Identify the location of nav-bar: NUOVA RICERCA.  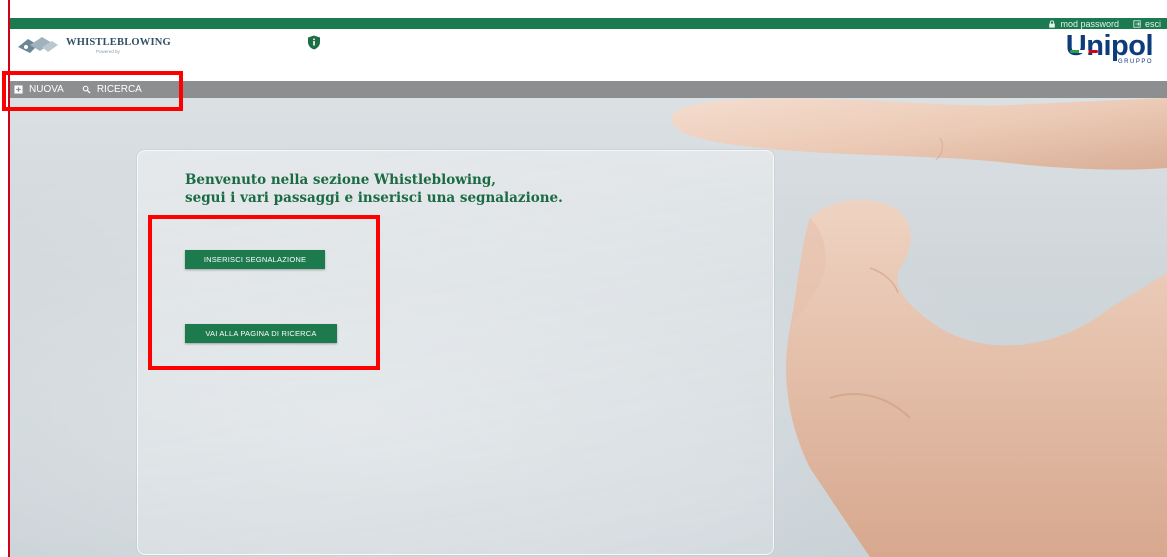
(588, 89).